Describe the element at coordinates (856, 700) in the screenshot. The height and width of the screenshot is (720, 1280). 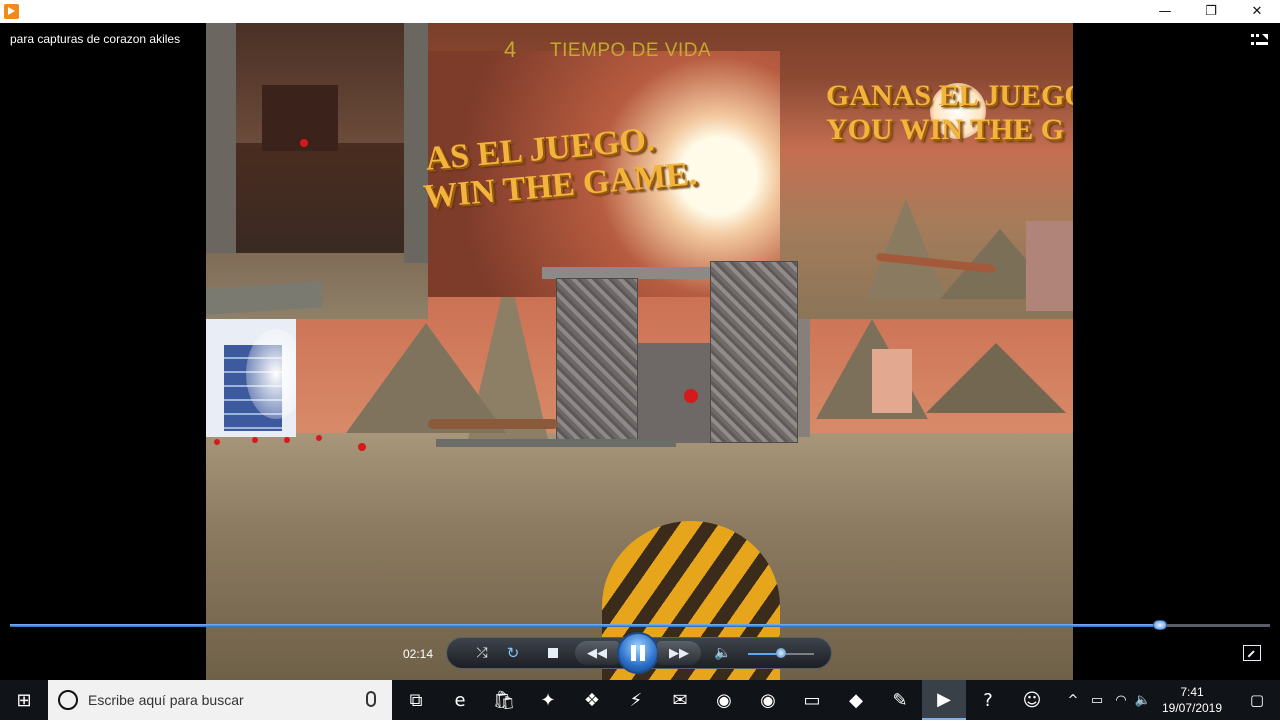
I see `taskbar-app-app-blue-icon: ◆` at that location.